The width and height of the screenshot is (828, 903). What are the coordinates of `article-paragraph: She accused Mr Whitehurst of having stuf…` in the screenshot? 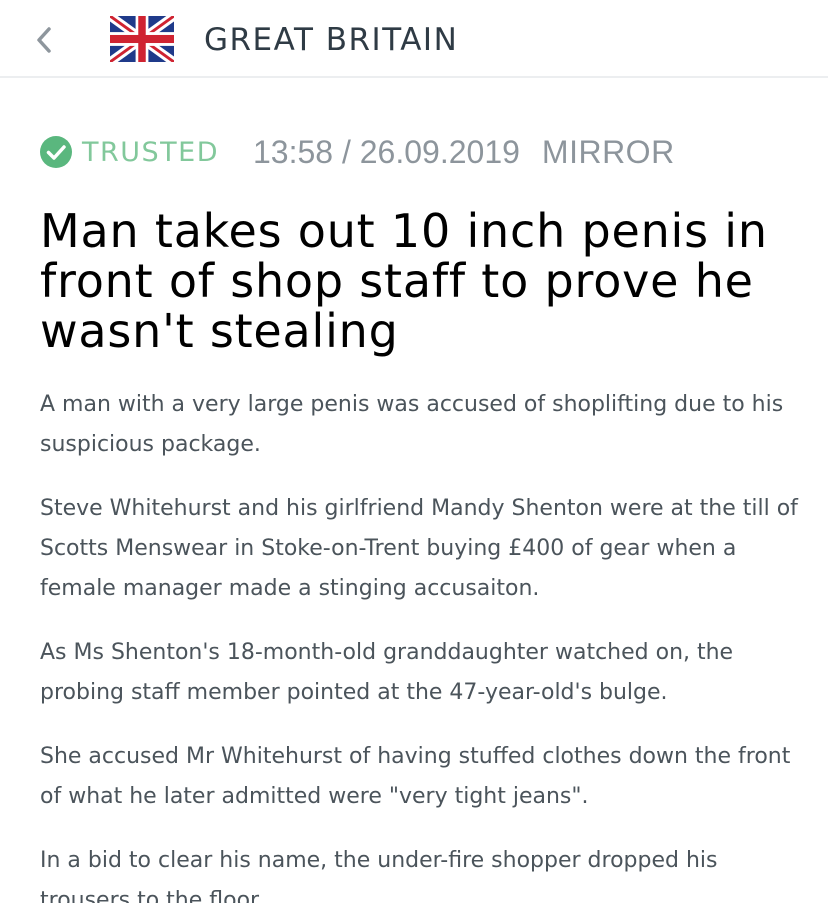 It's located at (415, 776).